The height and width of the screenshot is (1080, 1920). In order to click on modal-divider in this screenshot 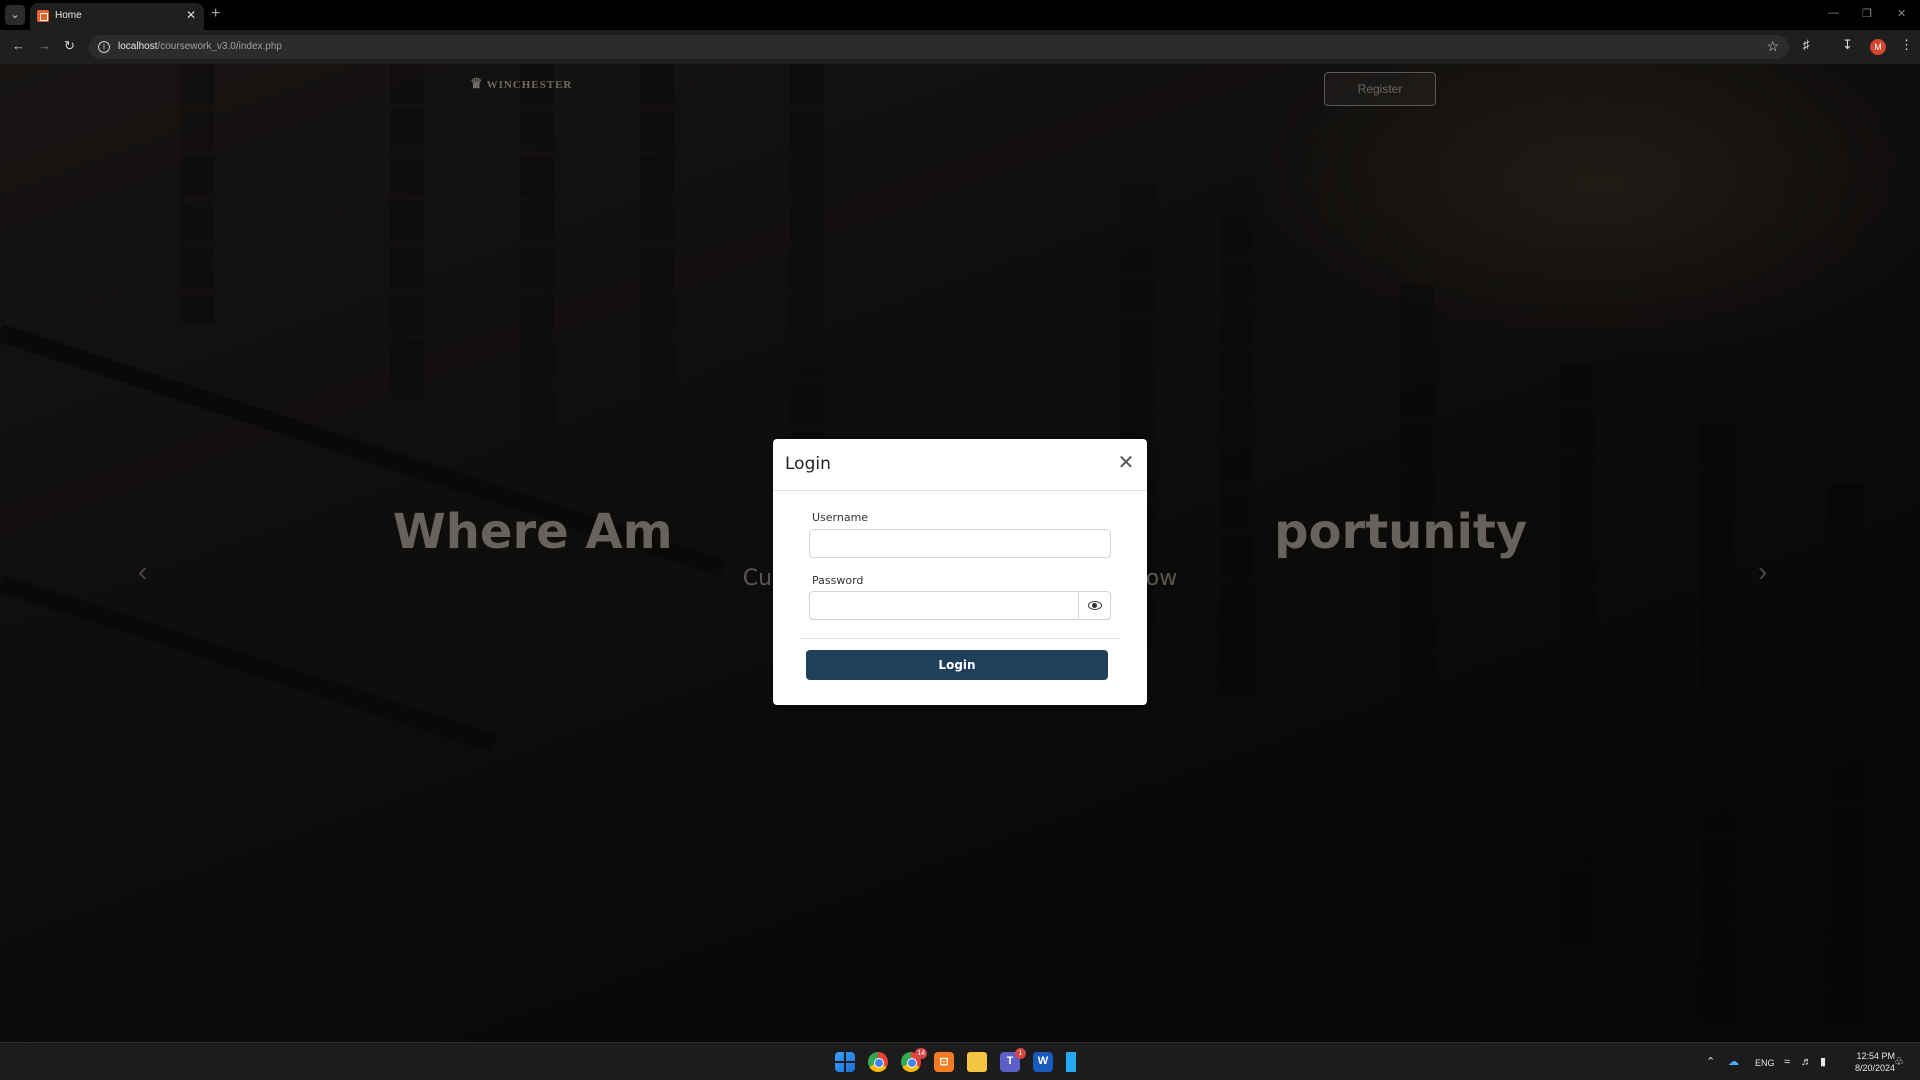, I will do `click(960, 638)`.